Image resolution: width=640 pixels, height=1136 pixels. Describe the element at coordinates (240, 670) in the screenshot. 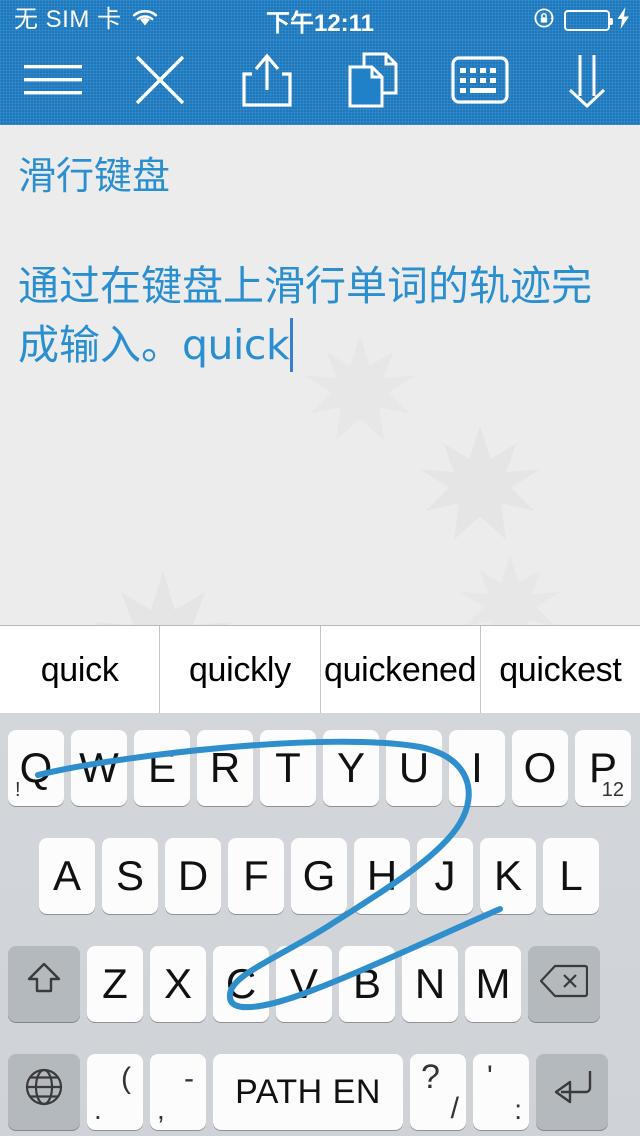

I see `suggestion-item: quickly` at that location.